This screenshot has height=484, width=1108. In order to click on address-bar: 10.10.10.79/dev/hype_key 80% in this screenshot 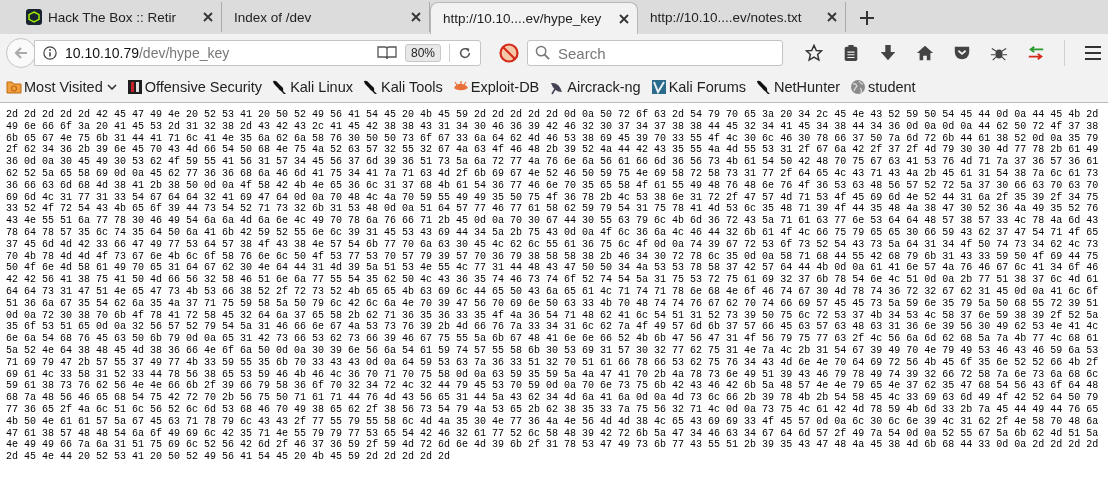, I will do `click(257, 53)`.